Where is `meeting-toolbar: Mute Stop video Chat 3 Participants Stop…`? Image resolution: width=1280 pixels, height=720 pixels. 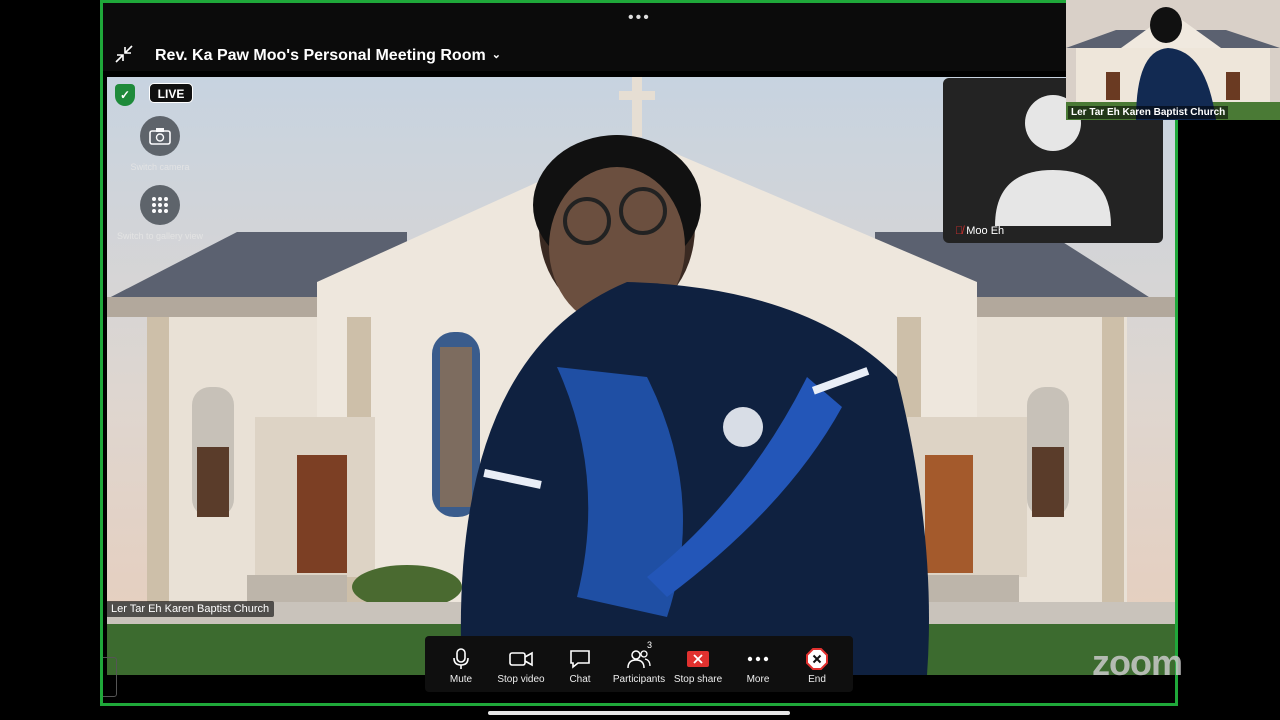
meeting-toolbar: Mute Stop video Chat 3 Participants Stop… is located at coordinates (639, 664).